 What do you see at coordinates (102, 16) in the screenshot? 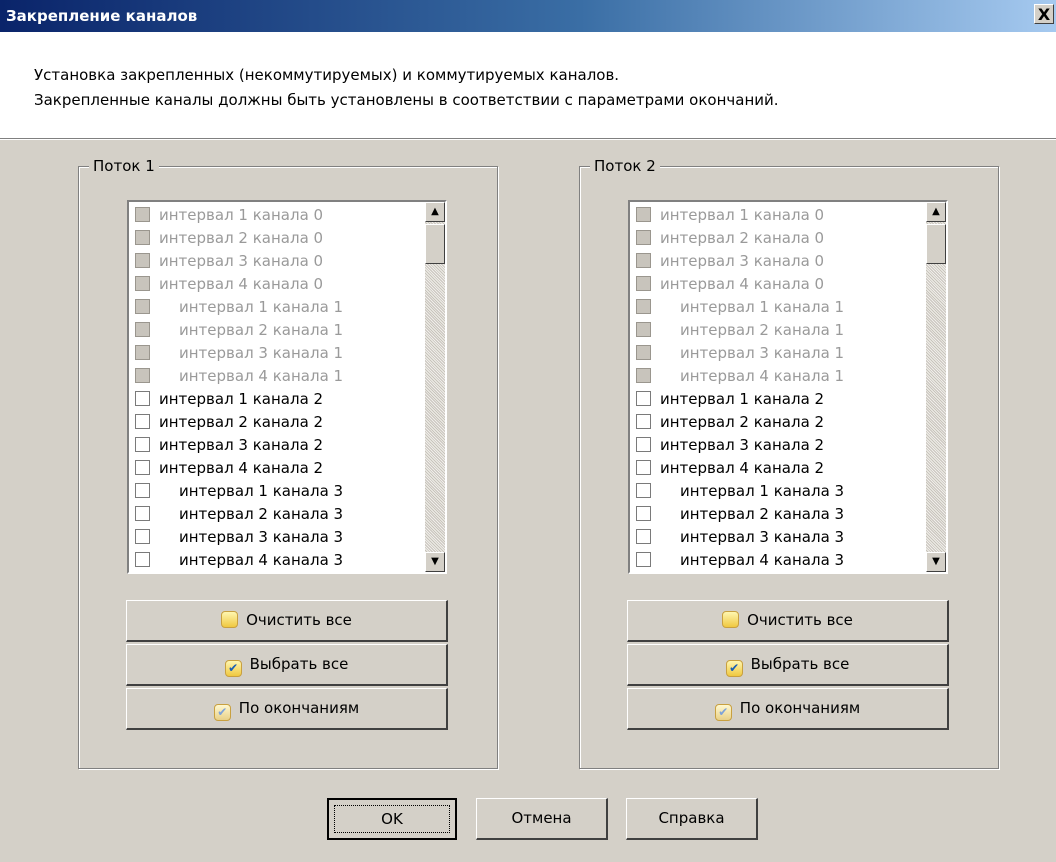
I see `window-title: Закрепление каналов` at bounding box center [102, 16].